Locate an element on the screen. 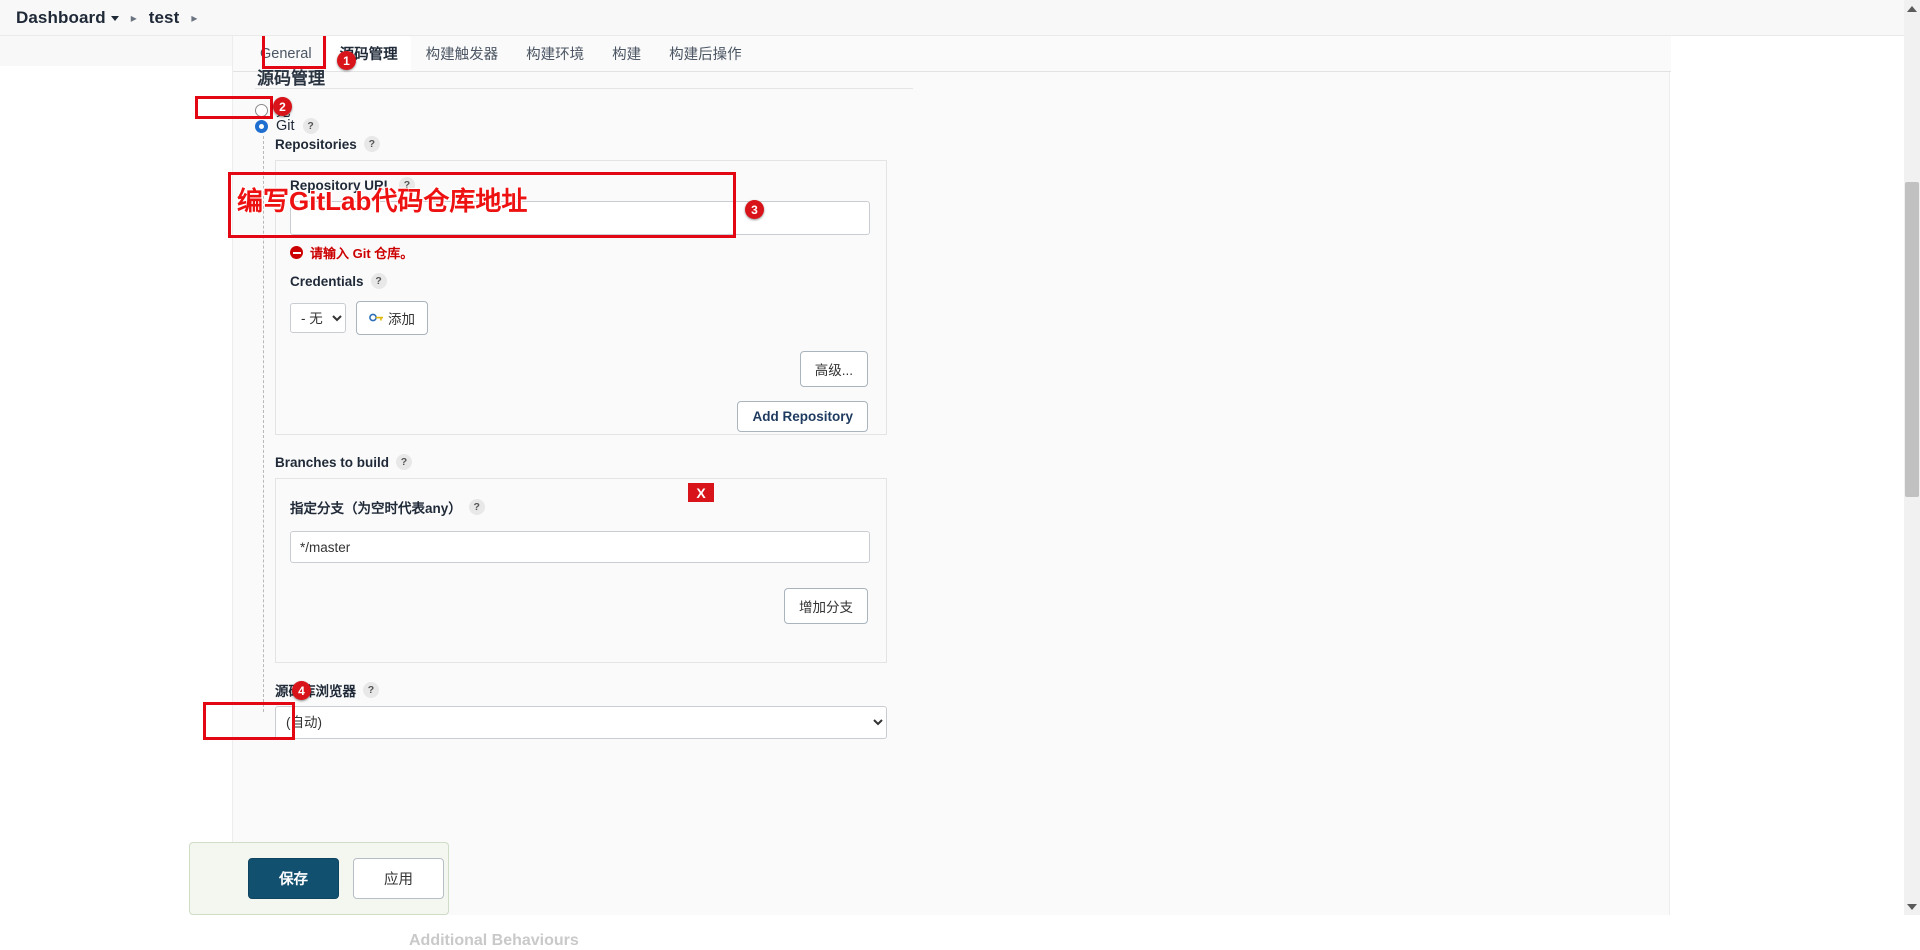 This screenshot has width=1920, height=950. section-divider is located at coordinates (584, 88).